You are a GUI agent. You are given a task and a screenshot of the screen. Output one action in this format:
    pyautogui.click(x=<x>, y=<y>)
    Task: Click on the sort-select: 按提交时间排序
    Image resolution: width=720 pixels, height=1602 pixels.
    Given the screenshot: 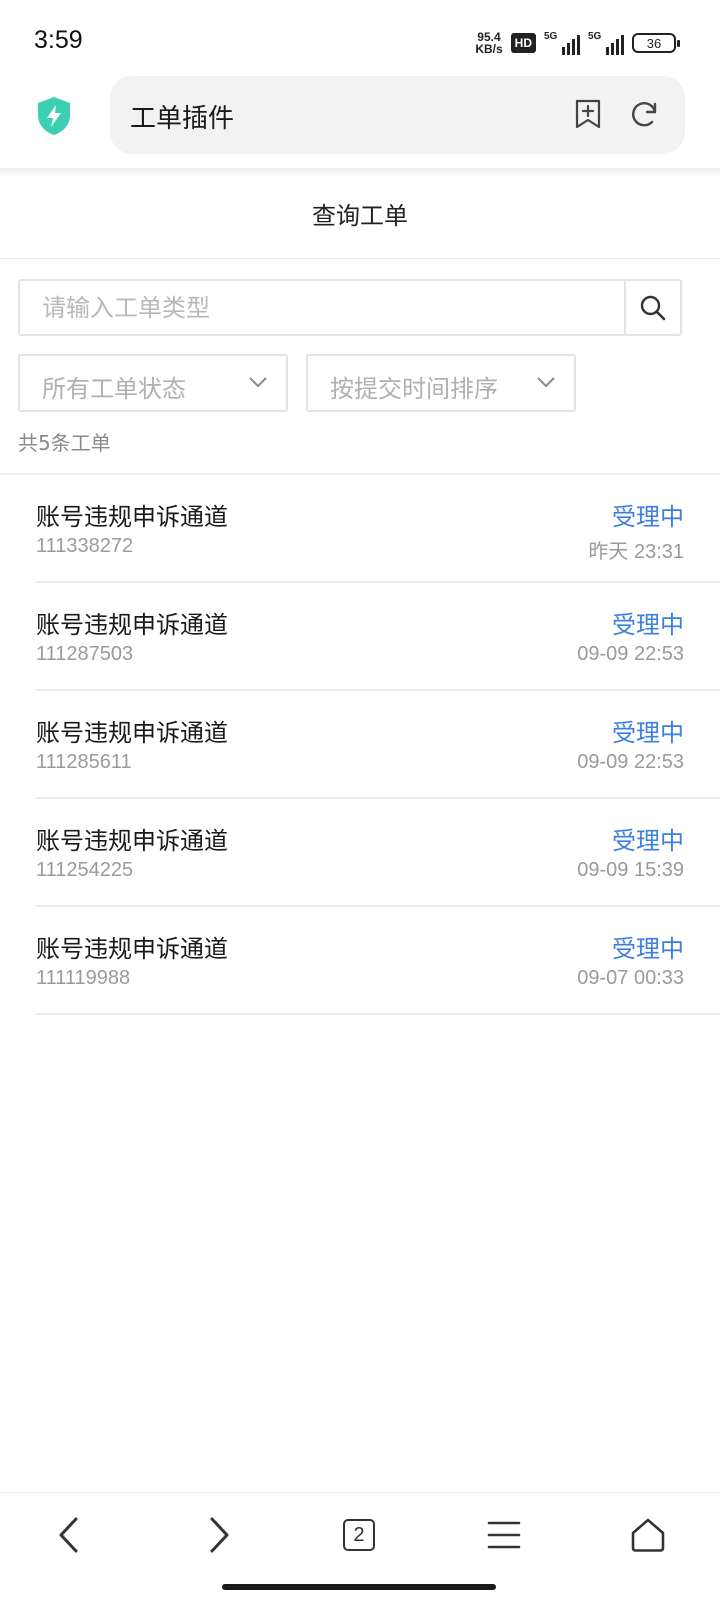 What is the action you would take?
    pyautogui.click(x=441, y=383)
    